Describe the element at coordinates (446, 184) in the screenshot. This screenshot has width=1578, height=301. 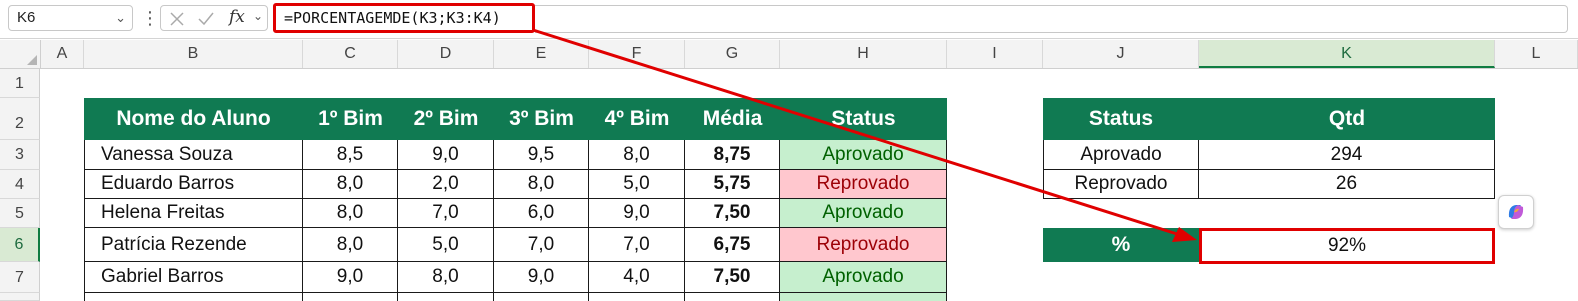
I see `table-cell-grade: 2,0` at that location.